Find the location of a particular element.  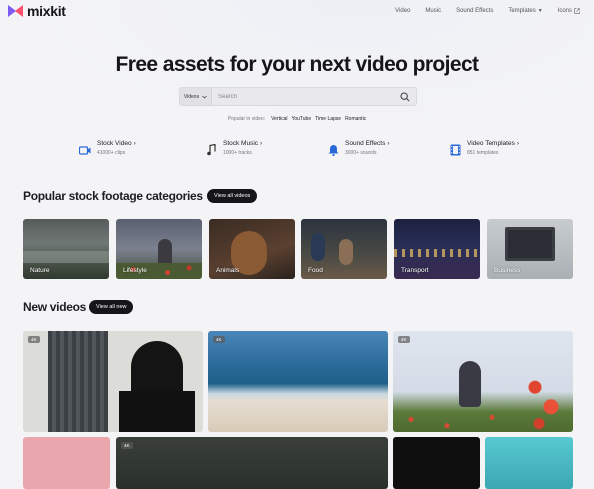

footage-section-title: Popular stock footage categories is located at coordinates (113, 196).